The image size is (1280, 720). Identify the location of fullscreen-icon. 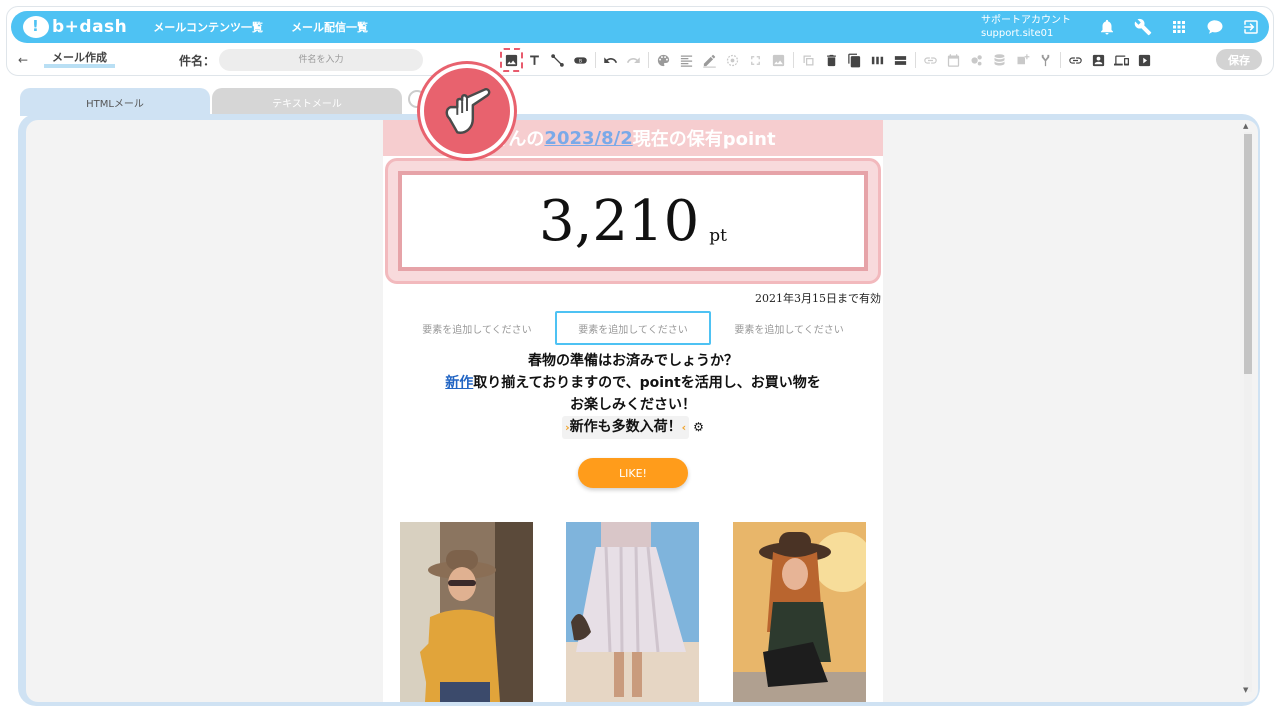
(755, 60).